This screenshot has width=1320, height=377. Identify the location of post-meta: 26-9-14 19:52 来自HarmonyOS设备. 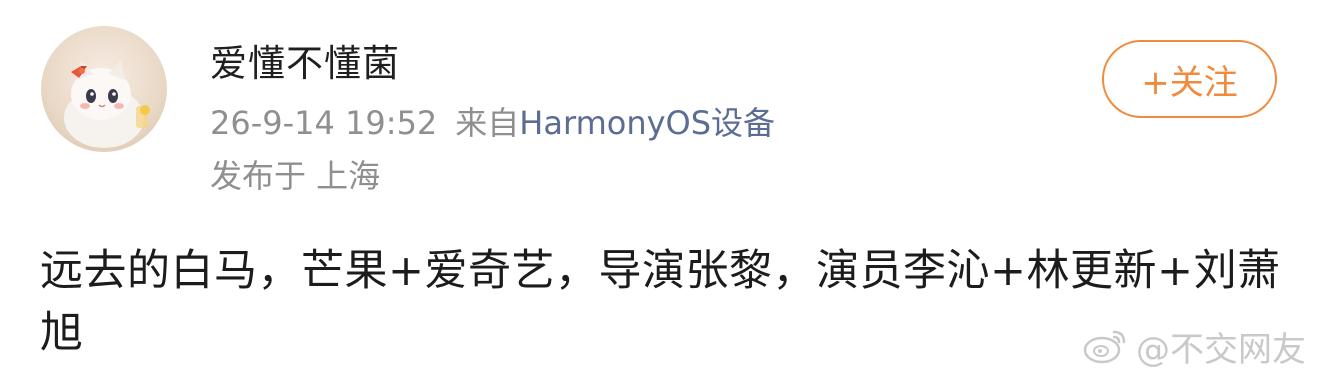
(492, 123).